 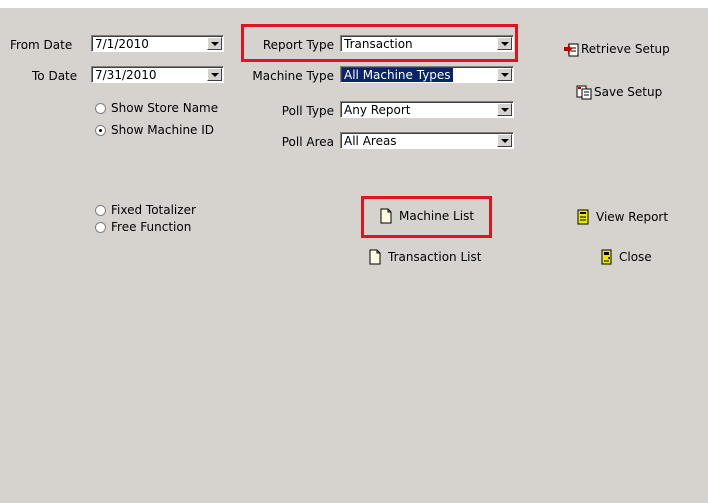 What do you see at coordinates (632, 217) in the screenshot?
I see `view-report-label: View Report` at bounding box center [632, 217].